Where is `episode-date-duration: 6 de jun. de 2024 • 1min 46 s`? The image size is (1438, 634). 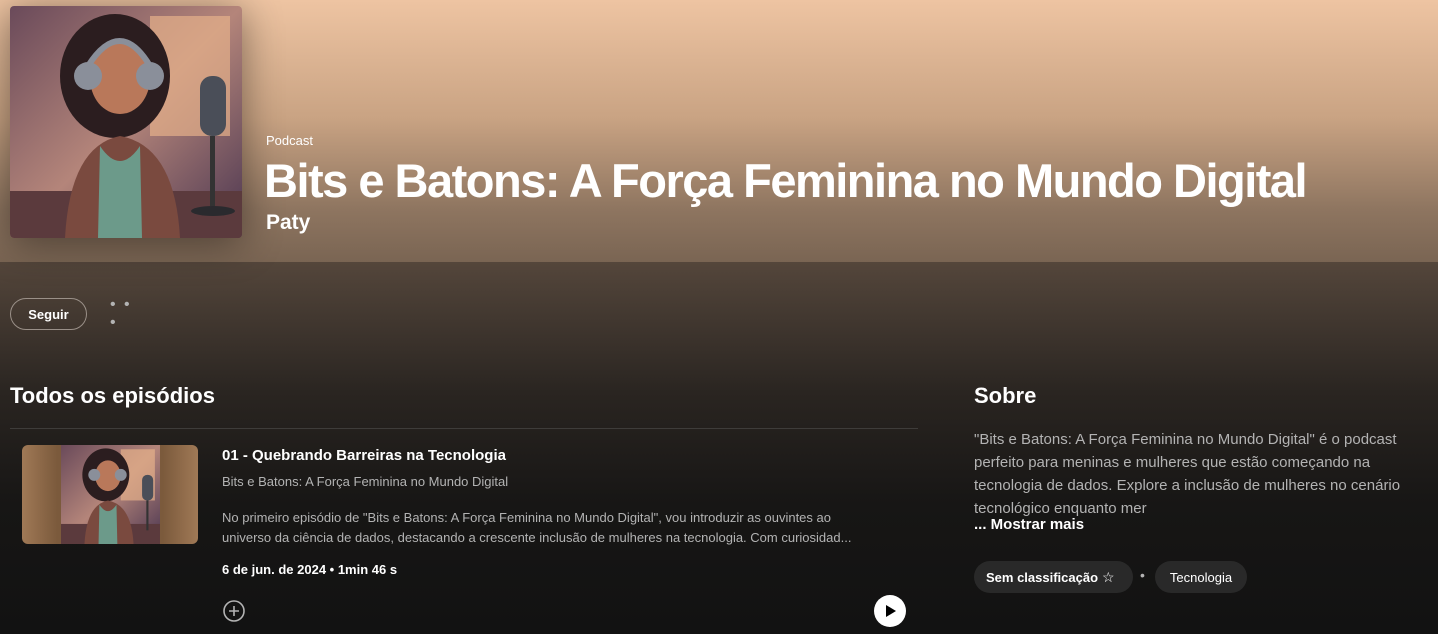
episode-date-duration: 6 de jun. de 2024 • 1min 46 s is located at coordinates (310, 569).